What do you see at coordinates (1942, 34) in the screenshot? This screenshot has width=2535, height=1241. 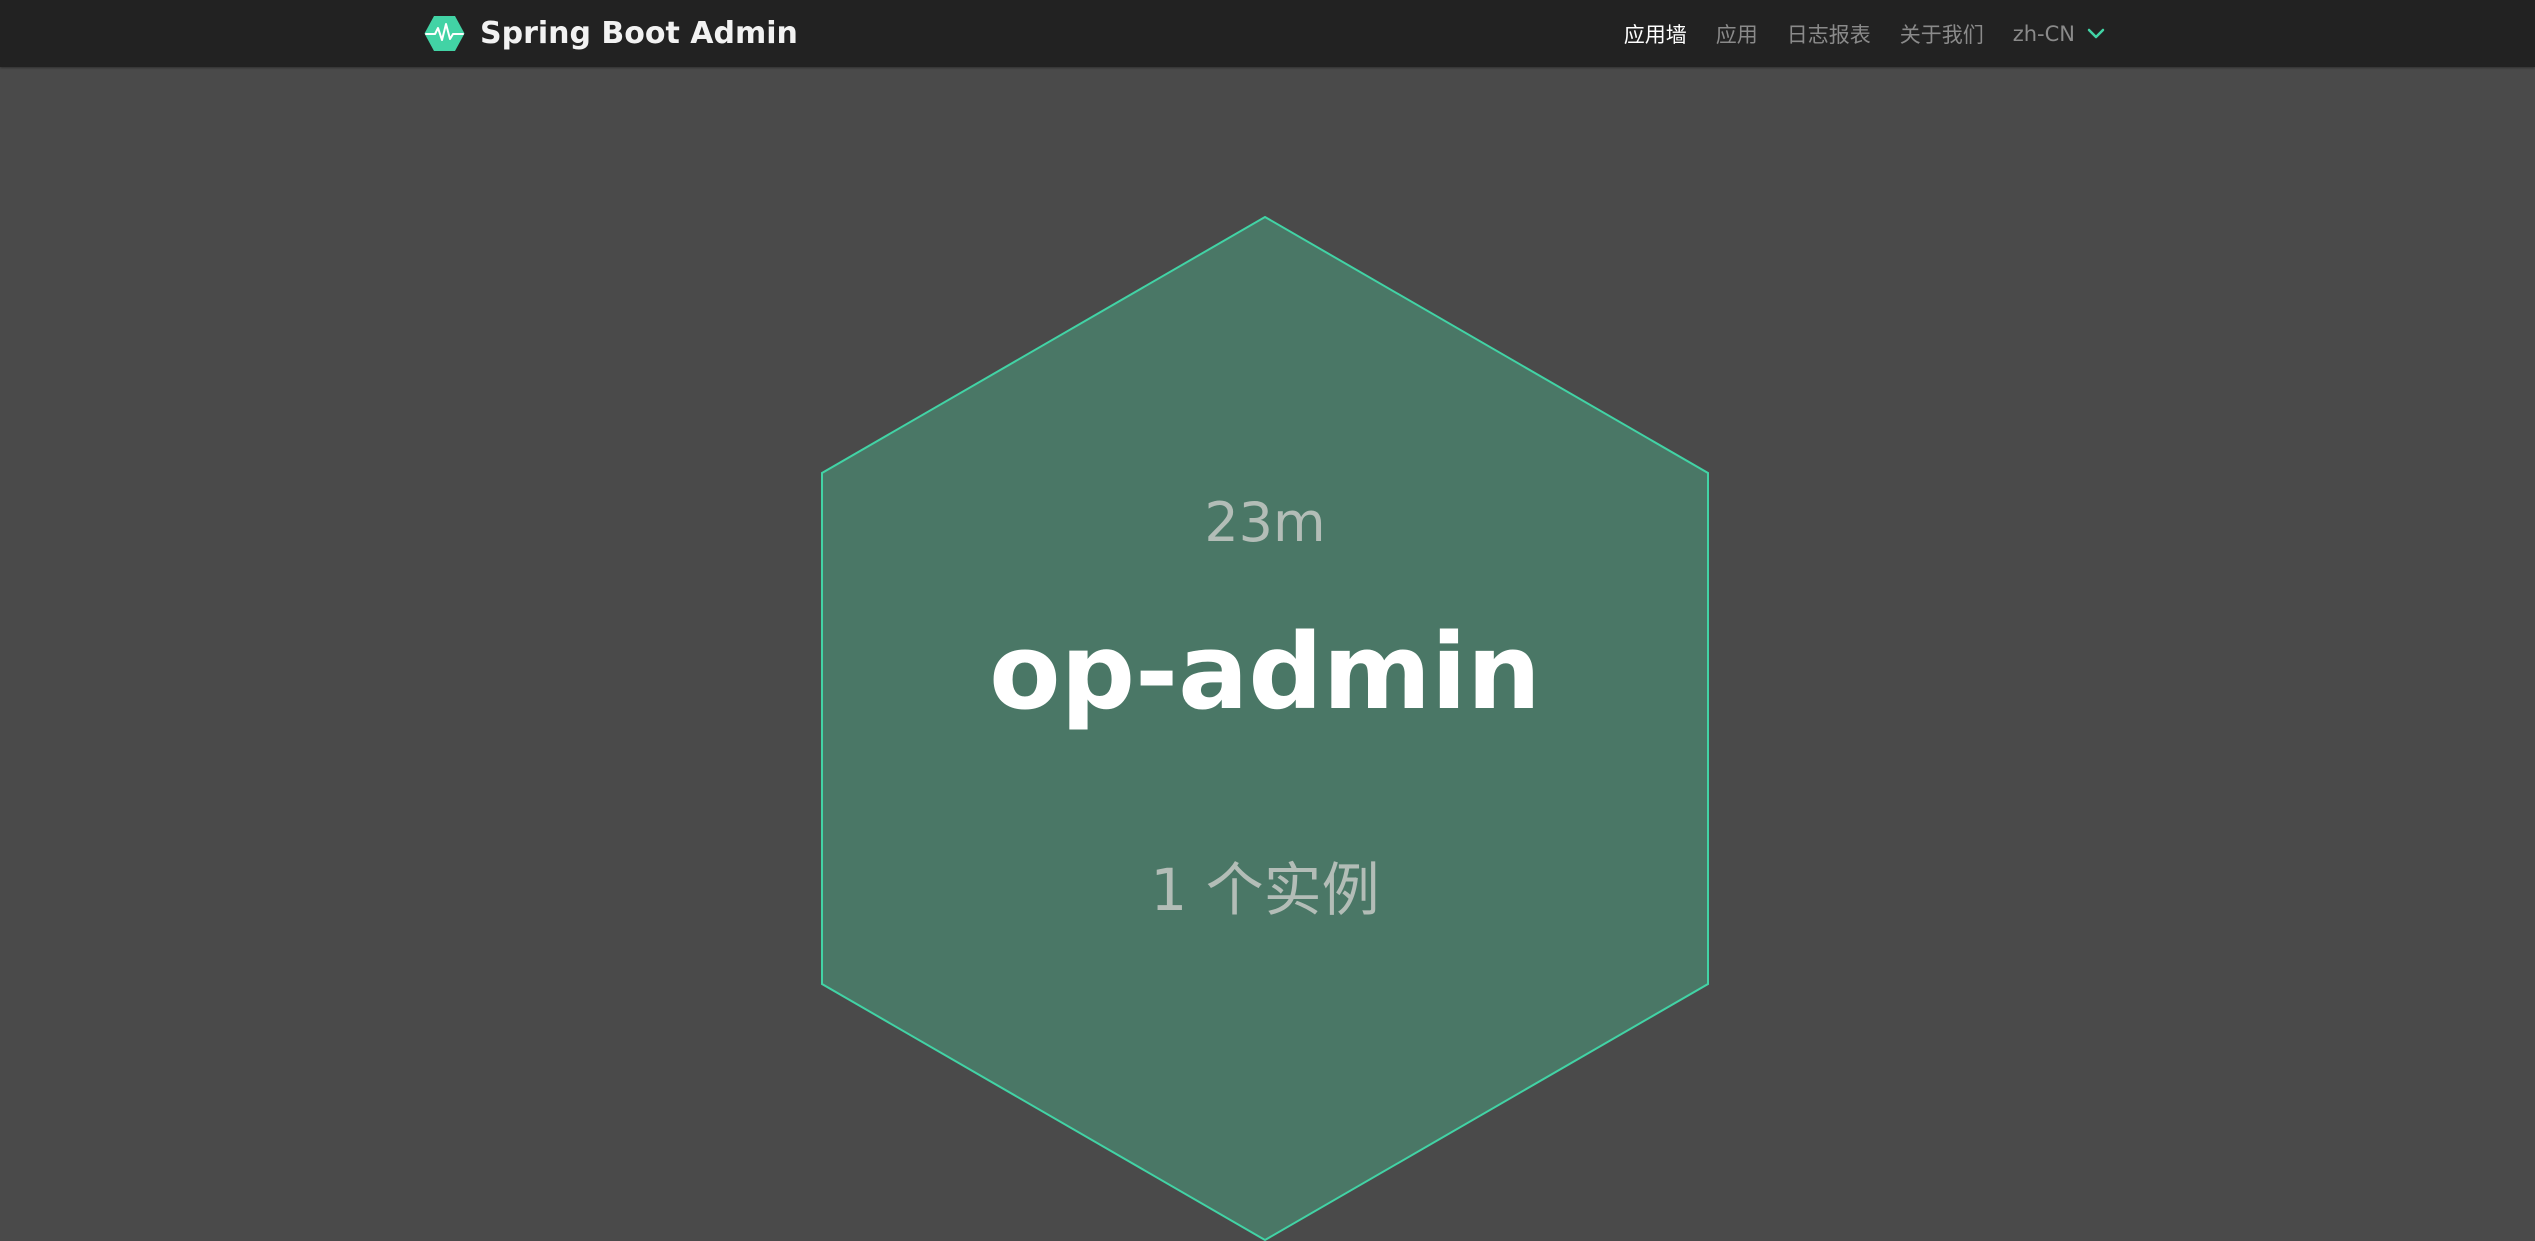 I see `nav-item-about: 关于我们` at bounding box center [1942, 34].